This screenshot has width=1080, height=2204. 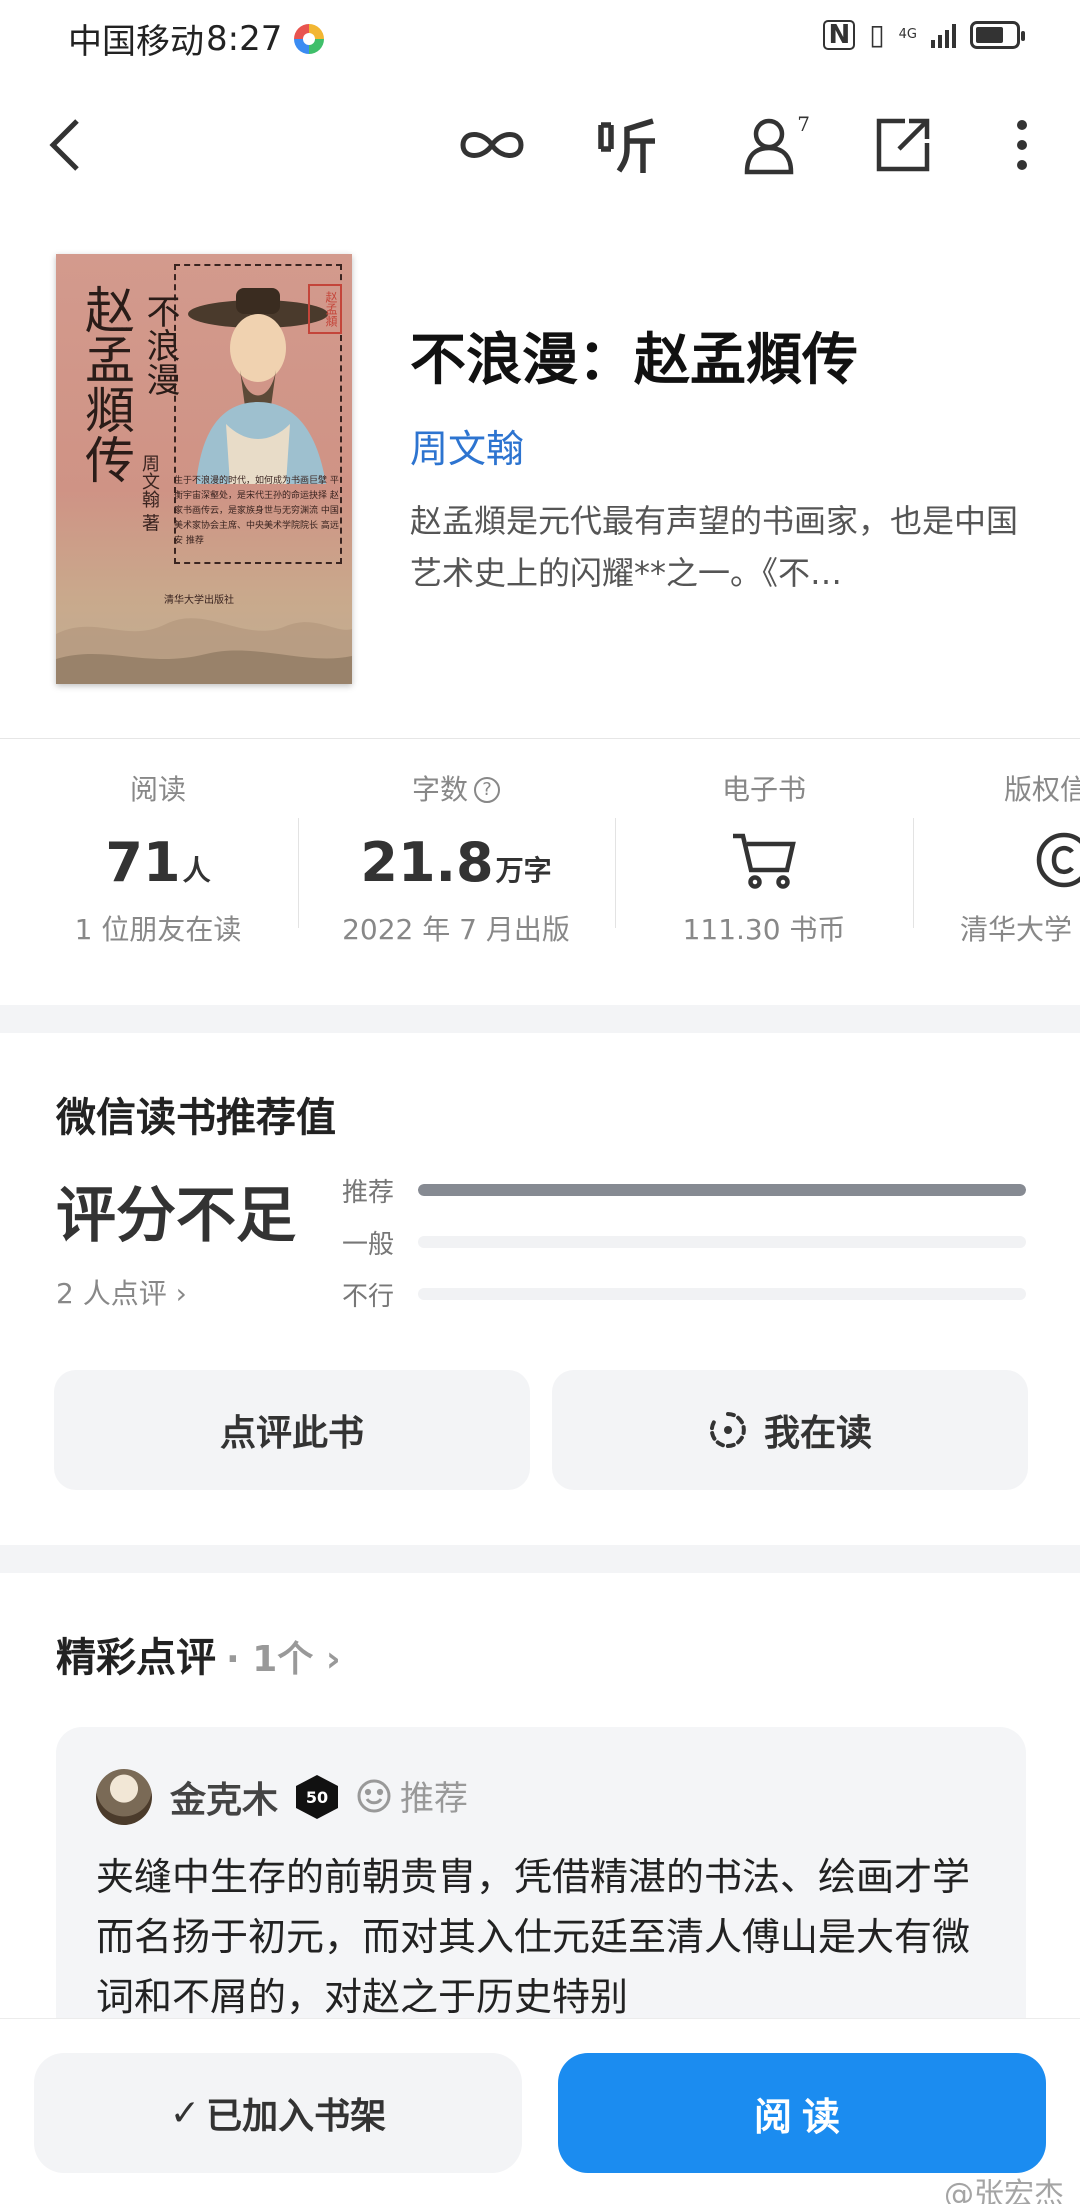 I want to click on system-icons: N ▯ 4G, so click(x=924, y=34).